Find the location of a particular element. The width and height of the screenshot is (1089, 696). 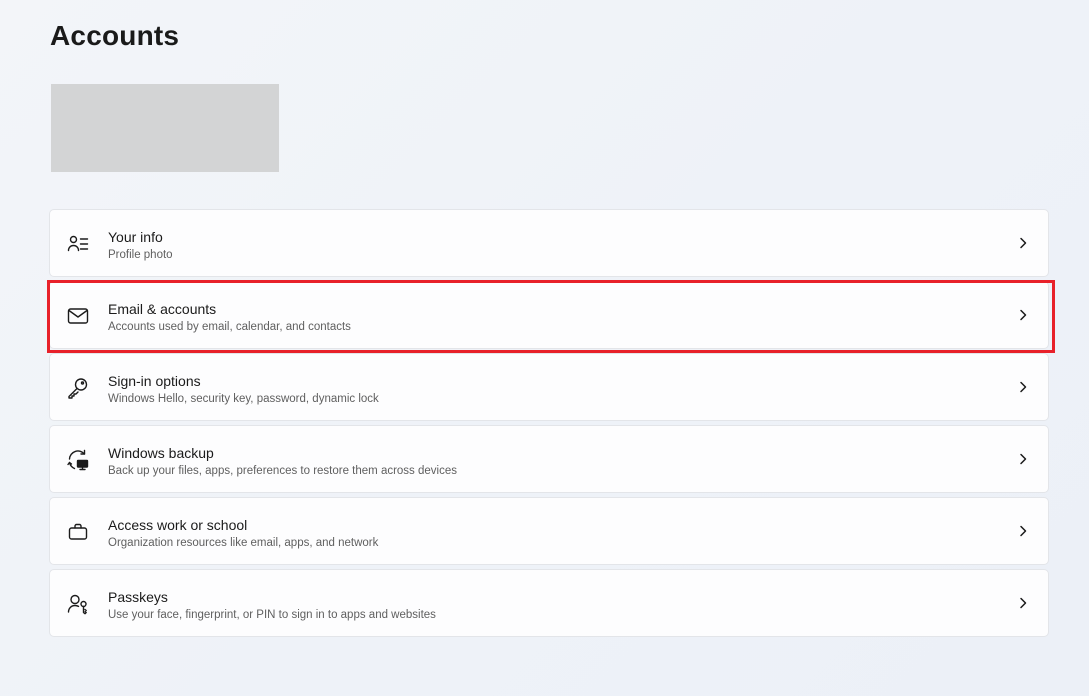

avatar is located at coordinates (165, 128).